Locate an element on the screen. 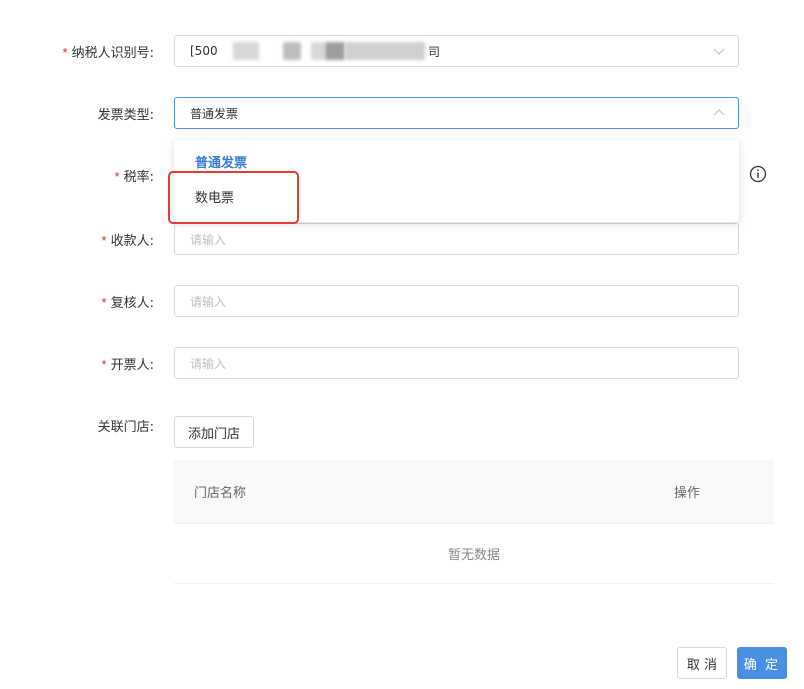  reviewer-label: * 复核人: is located at coordinates (127, 303).